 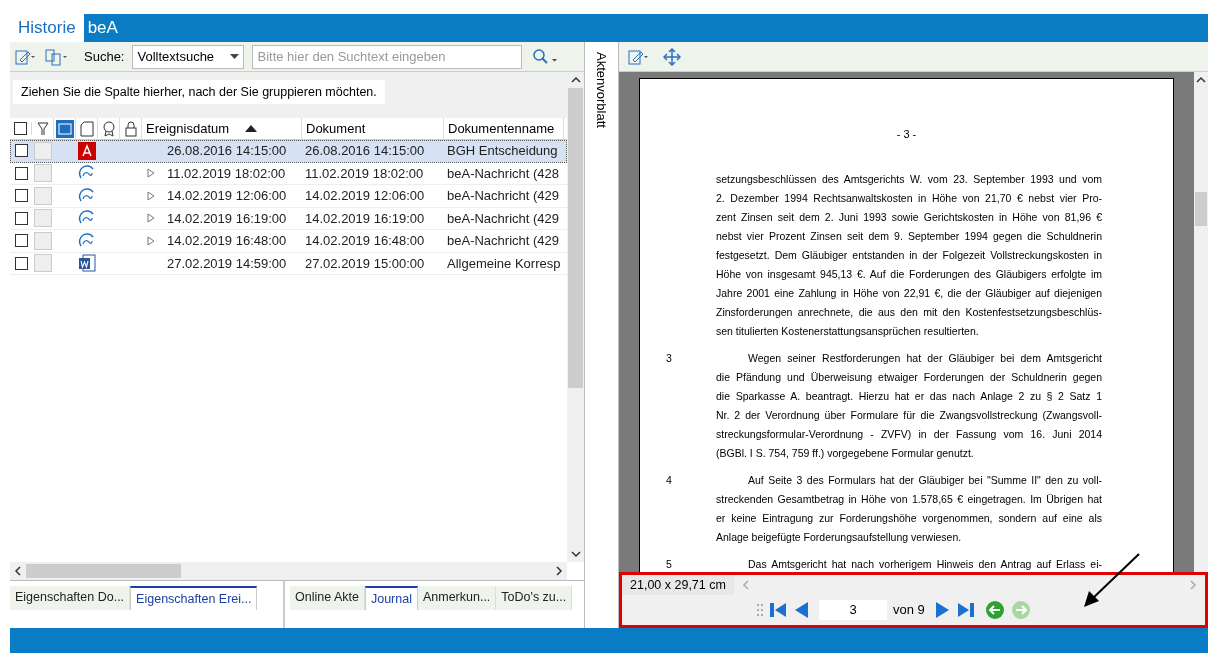 What do you see at coordinates (853, 610) in the screenshot?
I see `page-number-field: 3` at bounding box center [853, 610].